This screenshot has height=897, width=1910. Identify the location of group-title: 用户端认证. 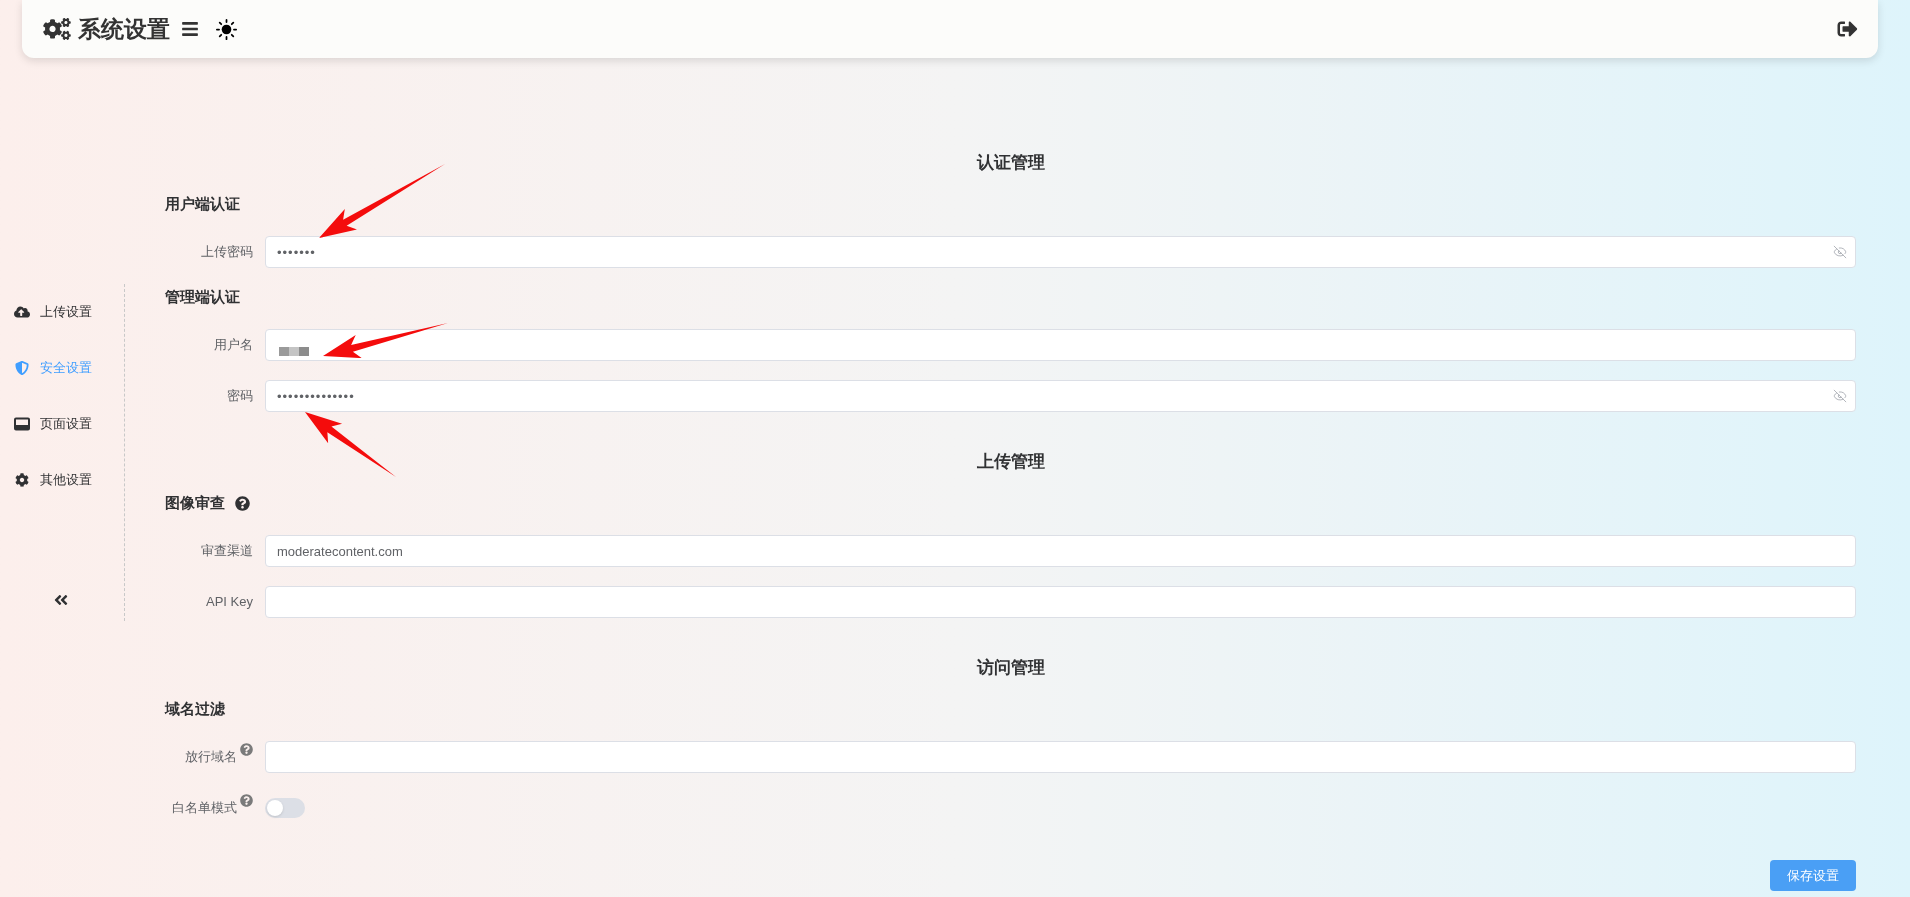
(202, 204).